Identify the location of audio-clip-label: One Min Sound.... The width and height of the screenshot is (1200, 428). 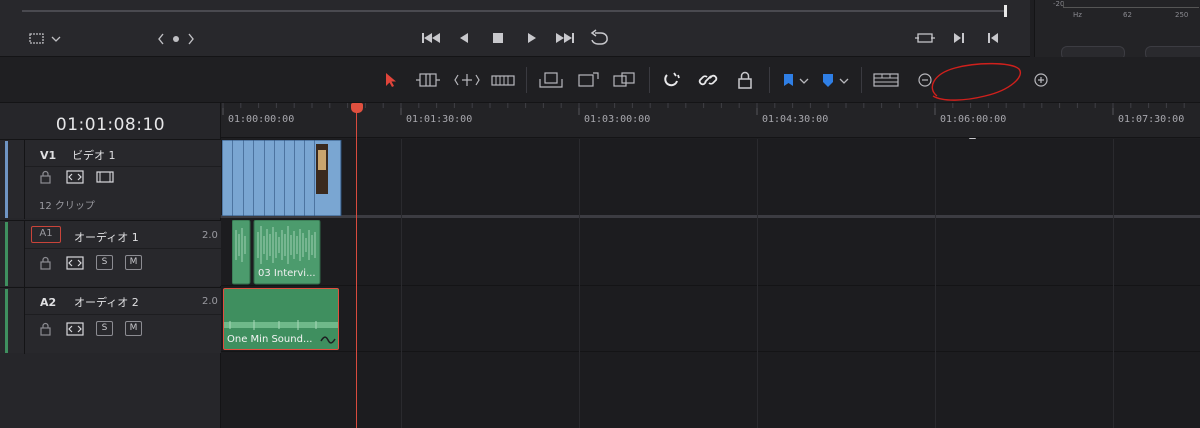
(270, 339).